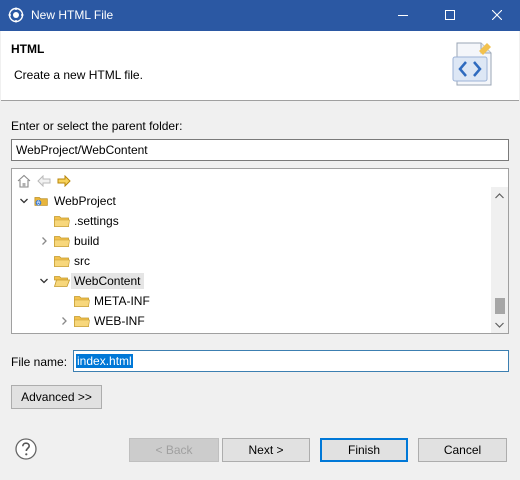  What do you see at coordinates (107, 281) in the screenshot?
I see `tree-item-label: WebContent` at bounding box center [107, 281].